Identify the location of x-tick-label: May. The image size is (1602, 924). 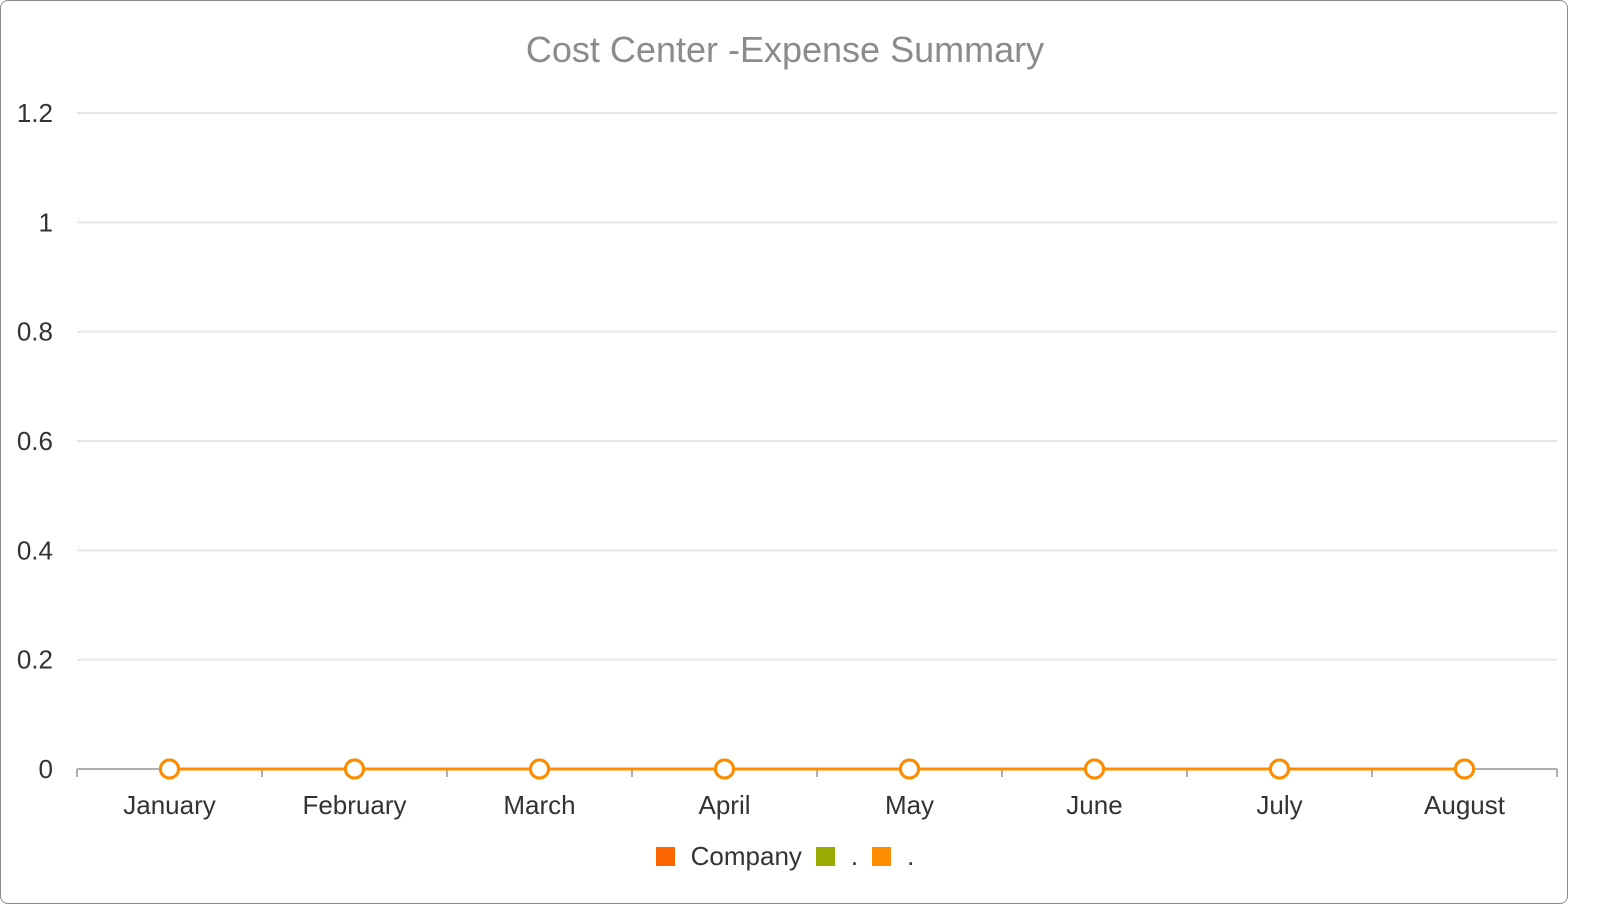
(909, 805).